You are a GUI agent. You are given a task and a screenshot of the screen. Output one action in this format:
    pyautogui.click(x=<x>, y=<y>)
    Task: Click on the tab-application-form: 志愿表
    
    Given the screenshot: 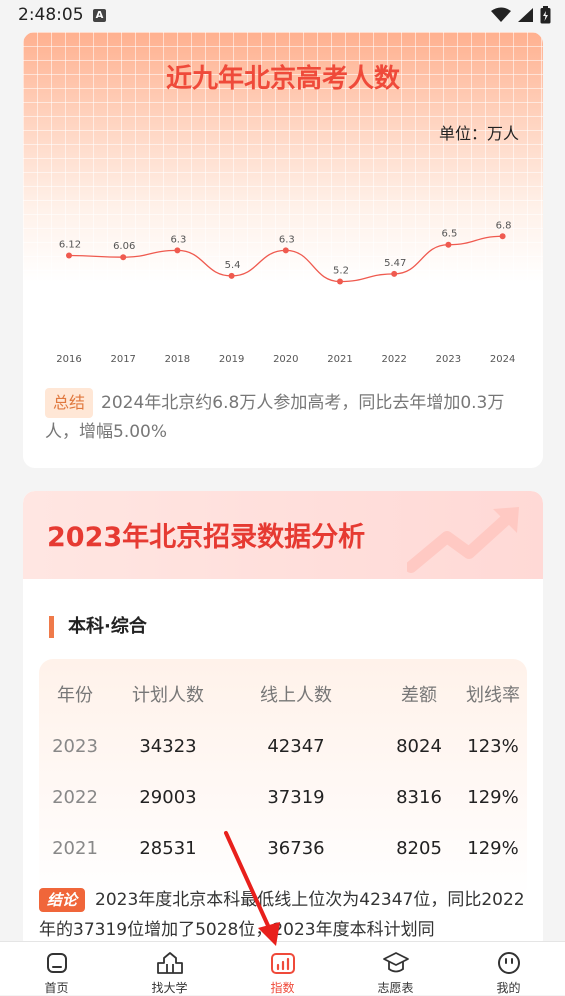 What is the action you would take?
    pyautogui.click(x=395, y=968)
    